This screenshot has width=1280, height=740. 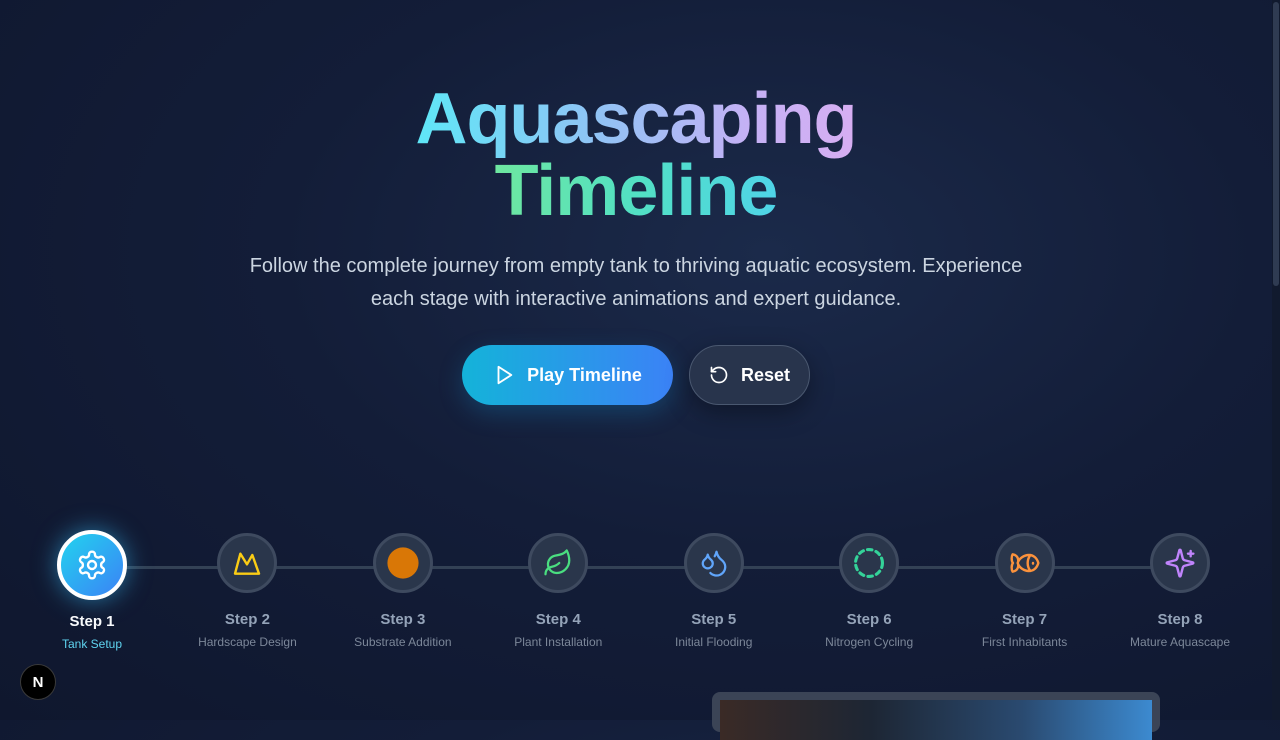 What do you see at coordinates (636, 119) in the screenshot?
I see `page-title-line-1: Aquascaping` at bounding box center [636, 119].